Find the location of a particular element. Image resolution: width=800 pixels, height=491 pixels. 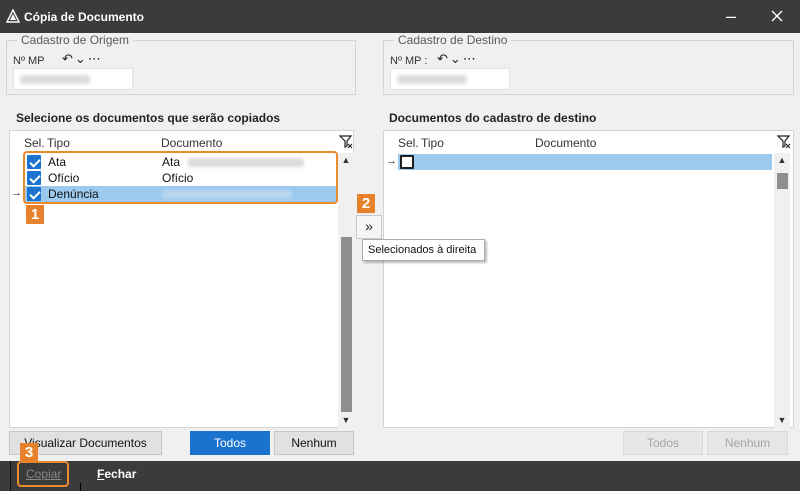

double-chevron-right-icon: » is located at coordinates (369, 226).